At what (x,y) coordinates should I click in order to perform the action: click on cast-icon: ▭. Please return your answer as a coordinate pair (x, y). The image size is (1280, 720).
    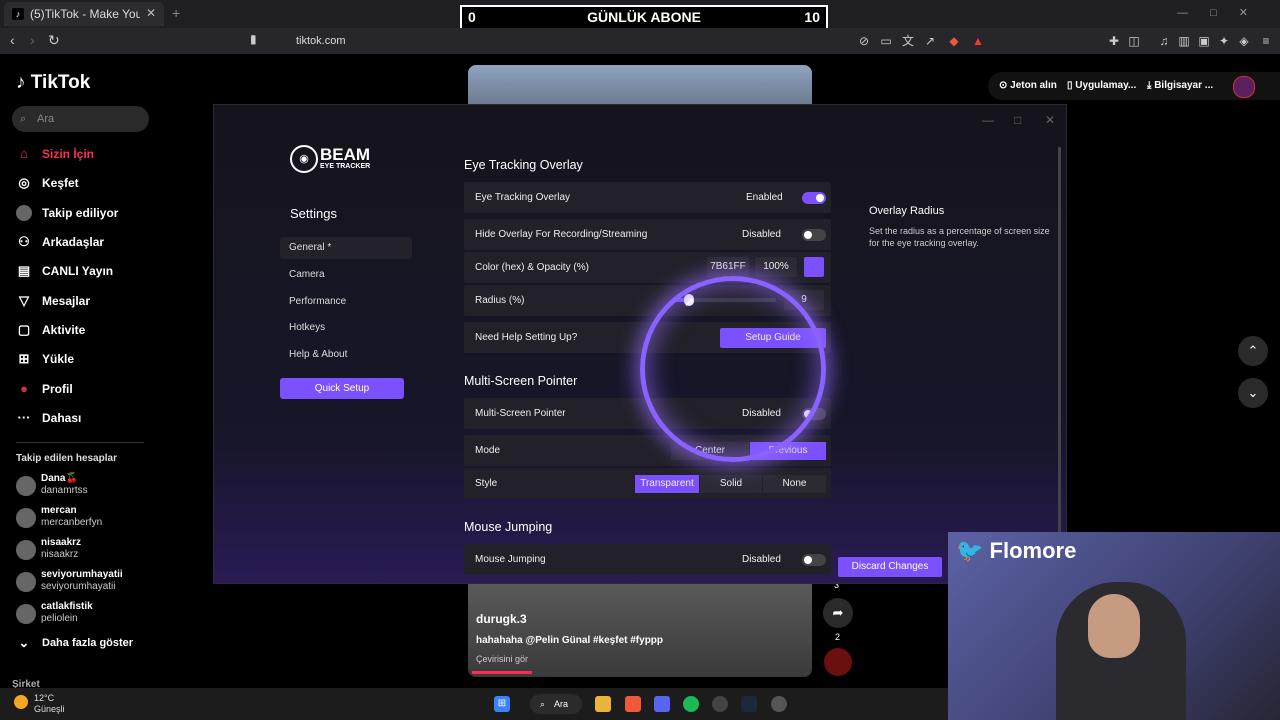
    Looking at the image, I should click on (886, 41).